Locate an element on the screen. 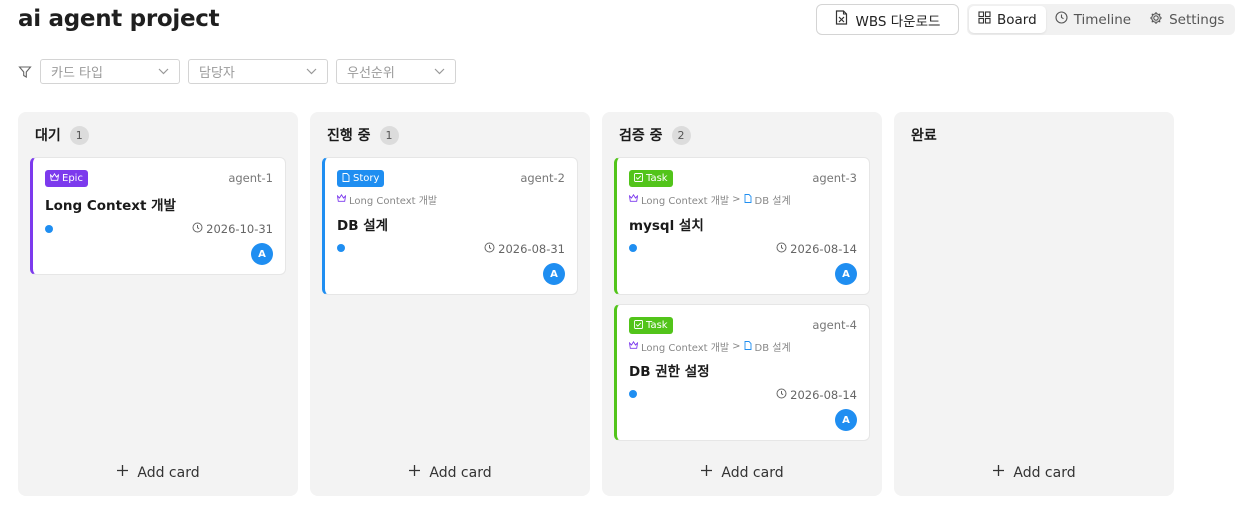 The height and width of the screenshot is (514, 1240). due-date-value: 2026-10-31 is located at coordinates (239, 229).